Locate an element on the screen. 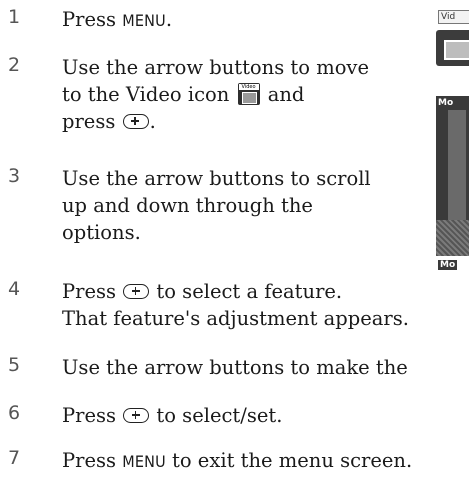  step-text-segment: to the Video icon is located at coordinates (146, 94).